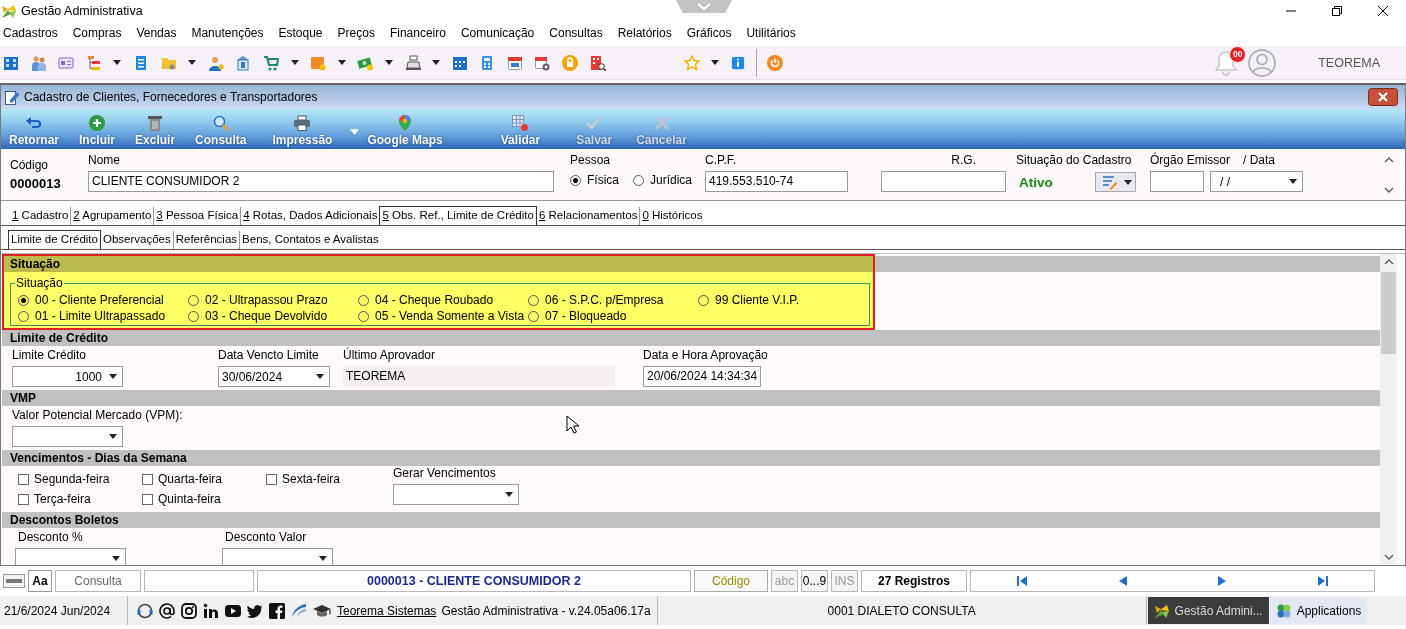  Describe the element at coordinates (672, 216) in the screenshot. I see `tab: 0 Históricos` at that location.